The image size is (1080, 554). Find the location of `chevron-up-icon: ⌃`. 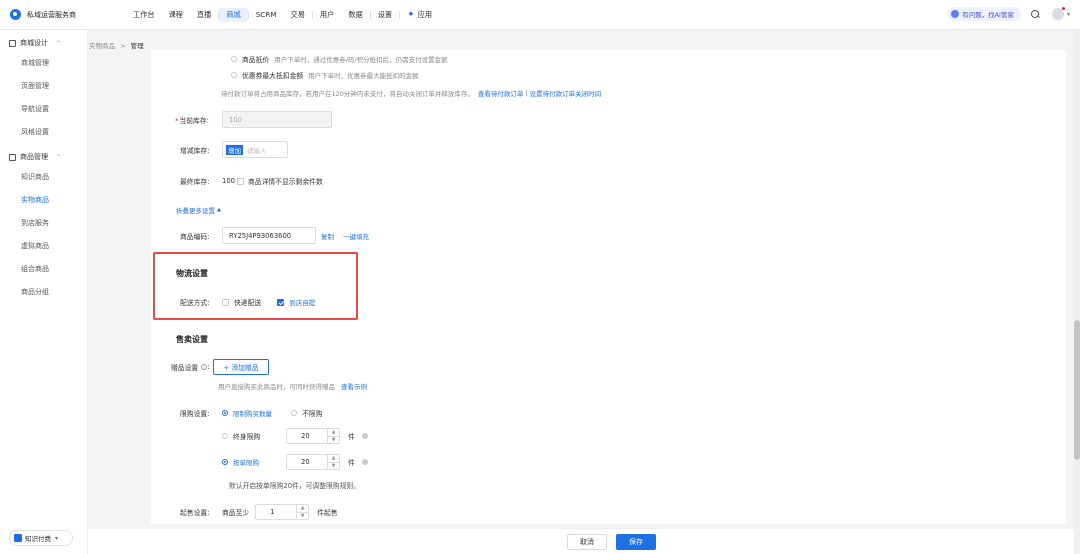

chevron-up-icon: ⌃ is located at coordinates (59, 43).